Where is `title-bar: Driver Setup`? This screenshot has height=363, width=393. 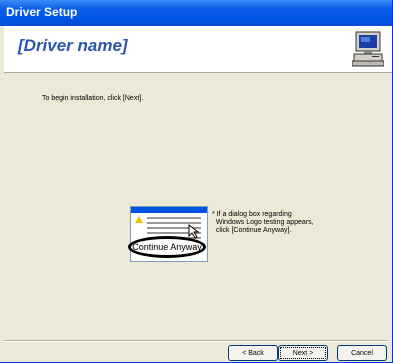
title-bar: Driver Setup is located at coordinates (196, 13).